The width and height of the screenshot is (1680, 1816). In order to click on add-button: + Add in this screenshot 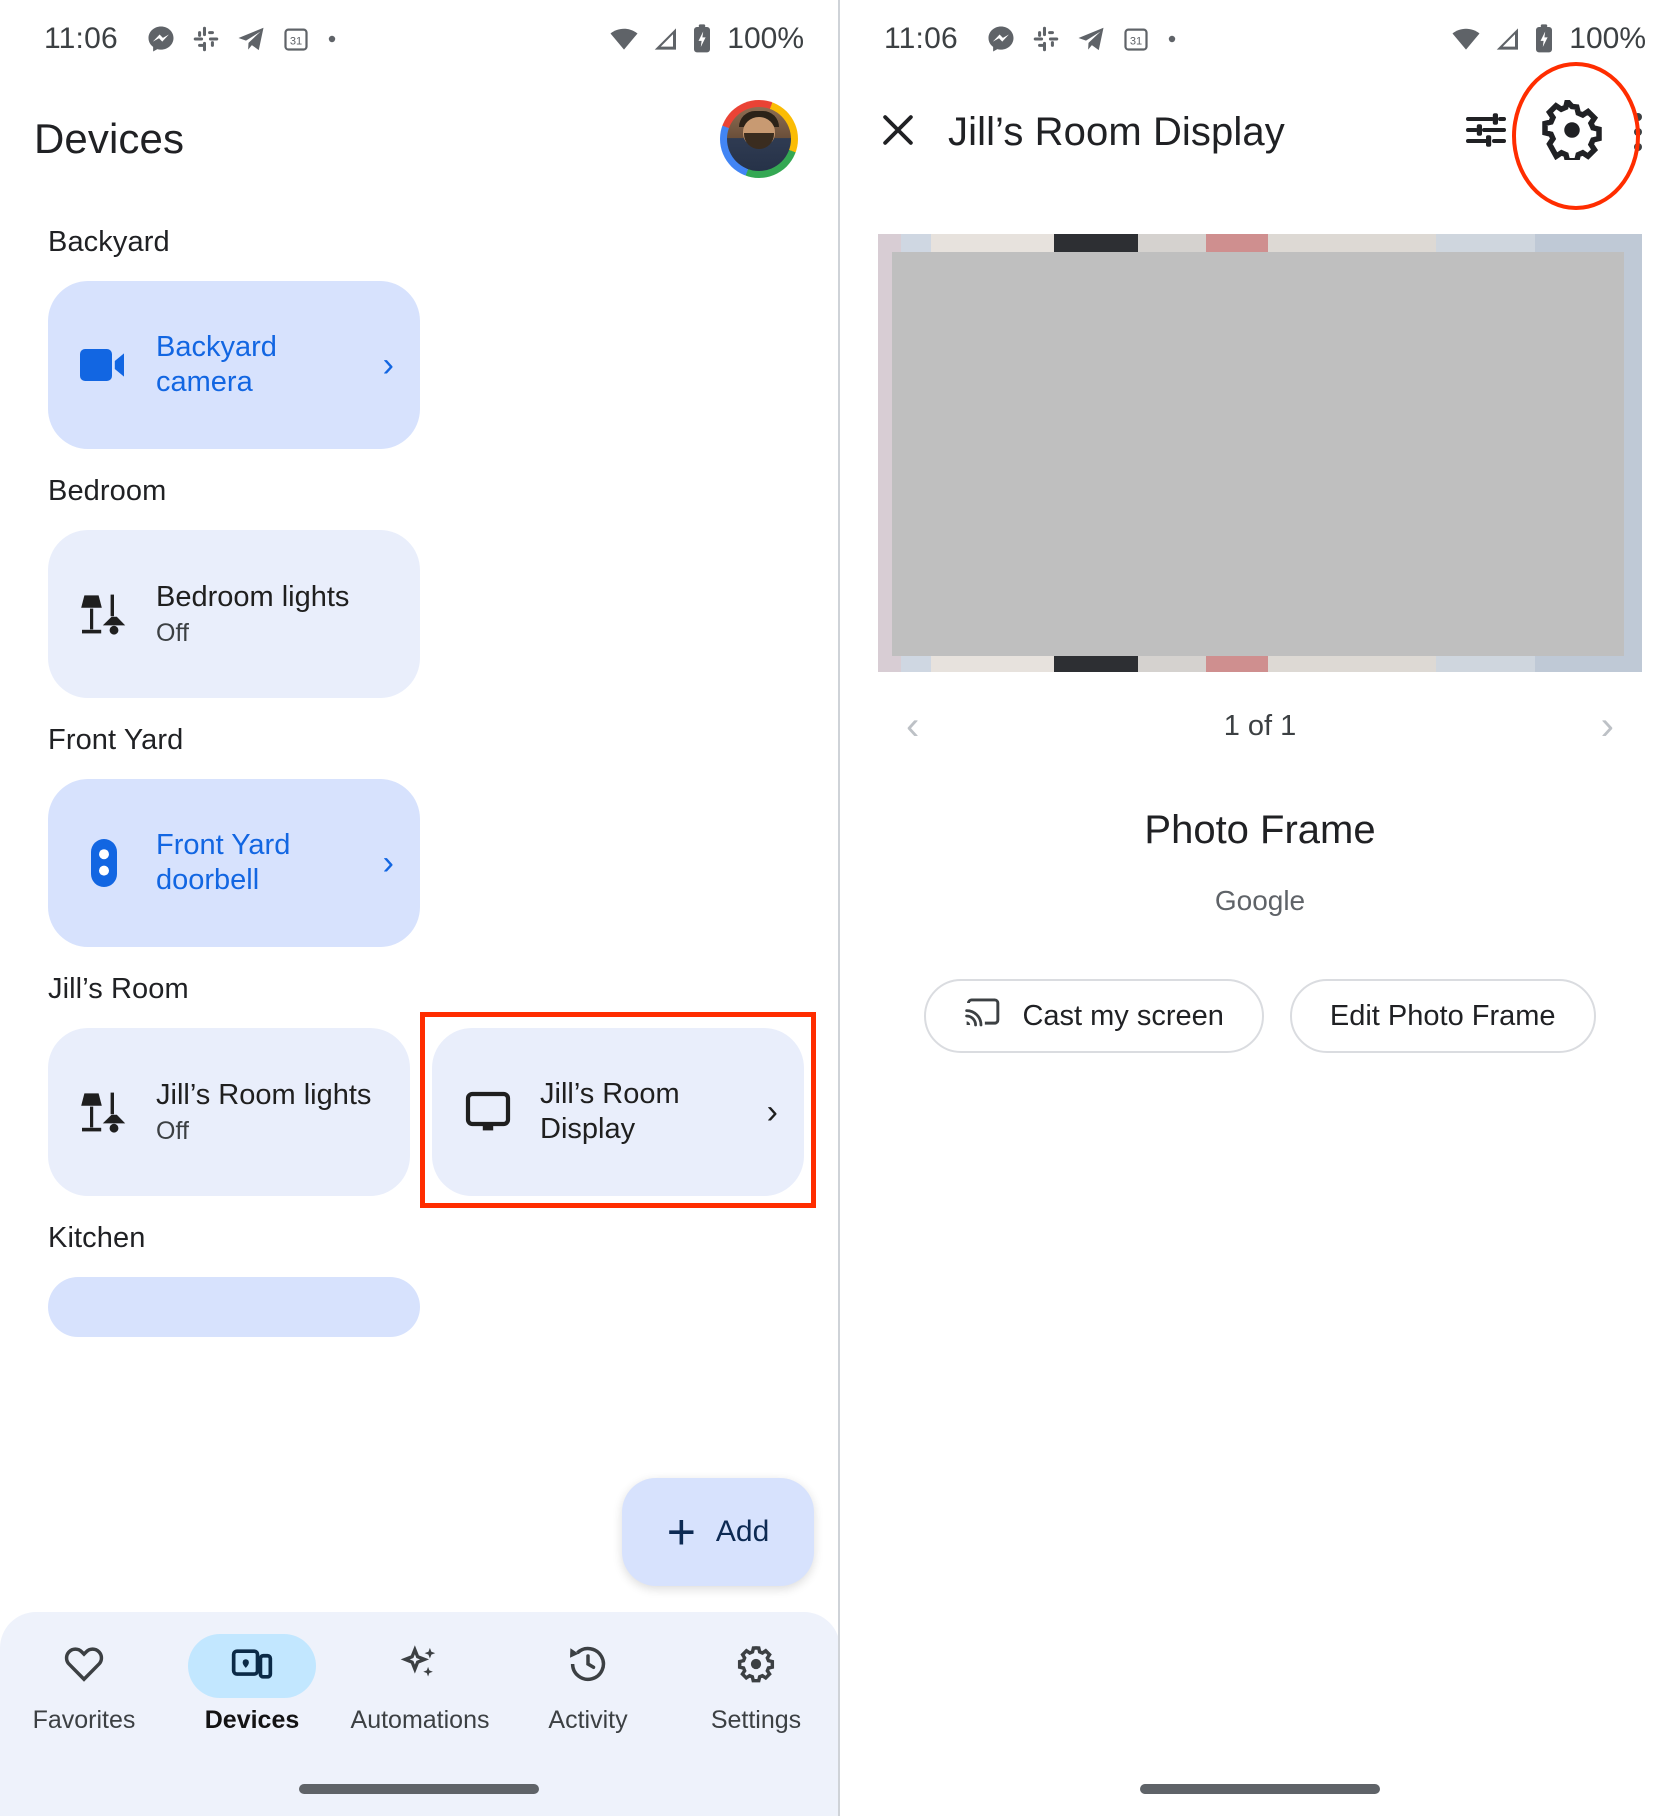, I will do `click(718, 1532)`.